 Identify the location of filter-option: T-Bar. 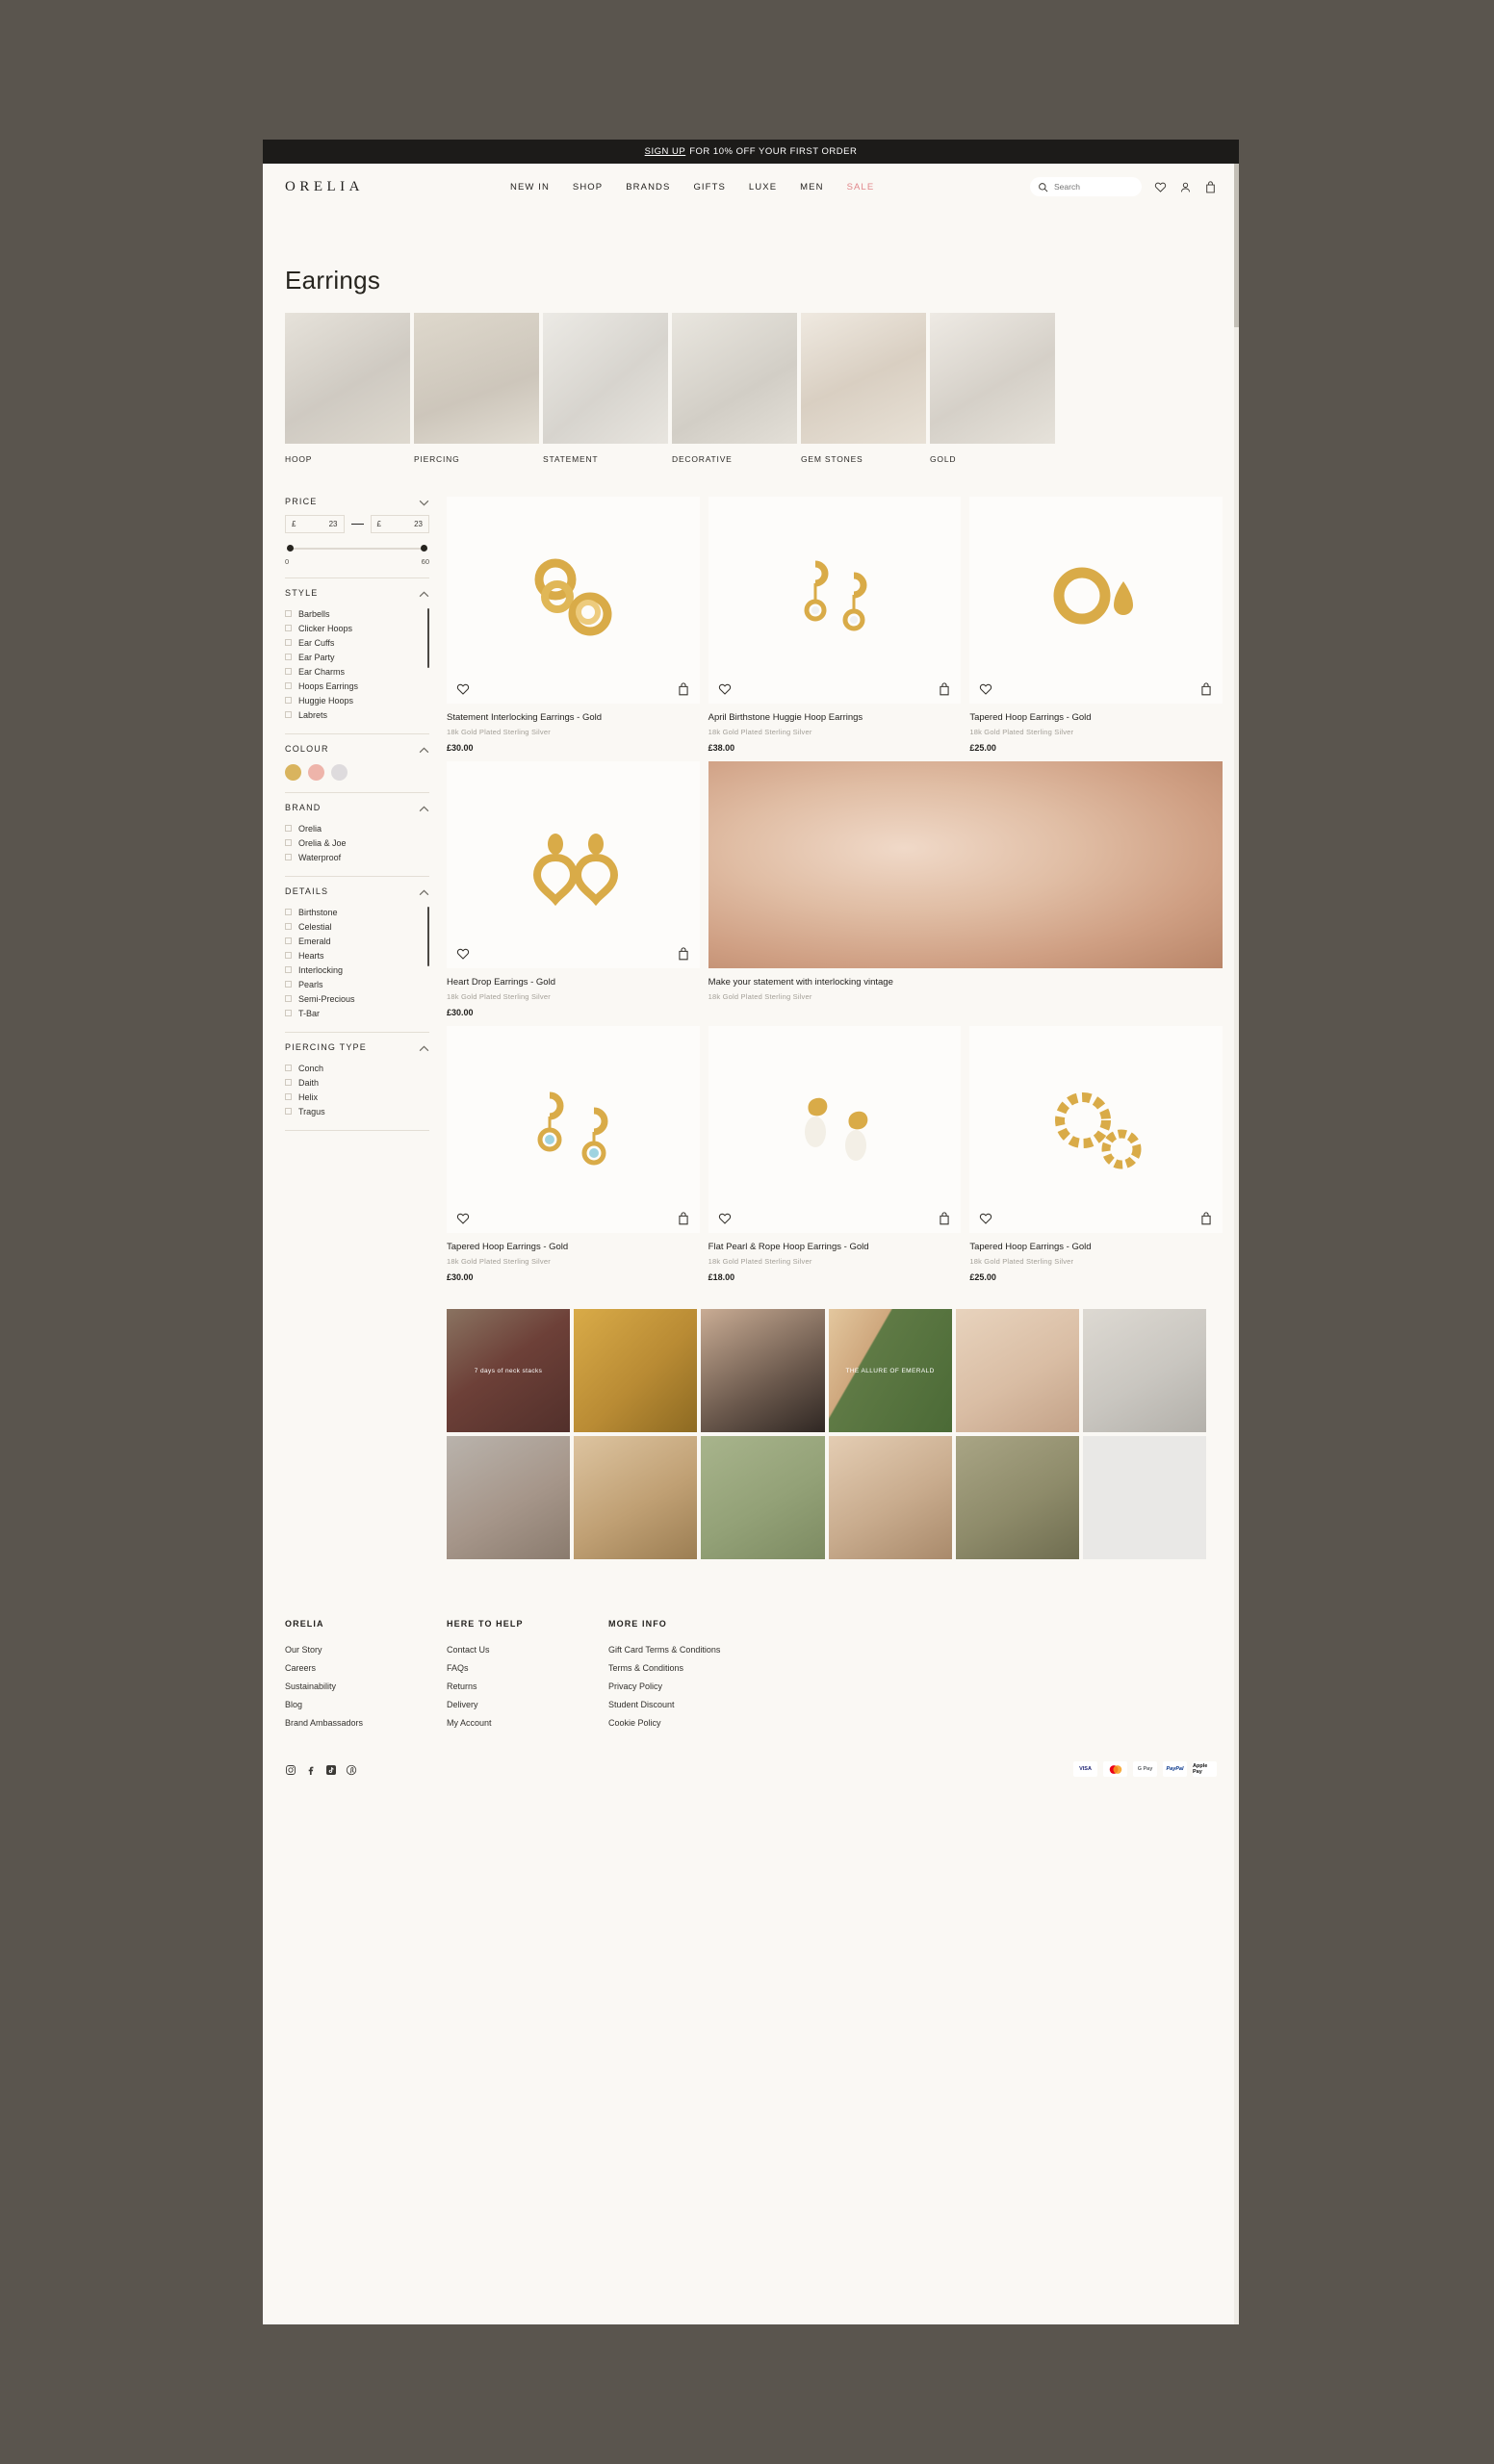
(357, 1013).